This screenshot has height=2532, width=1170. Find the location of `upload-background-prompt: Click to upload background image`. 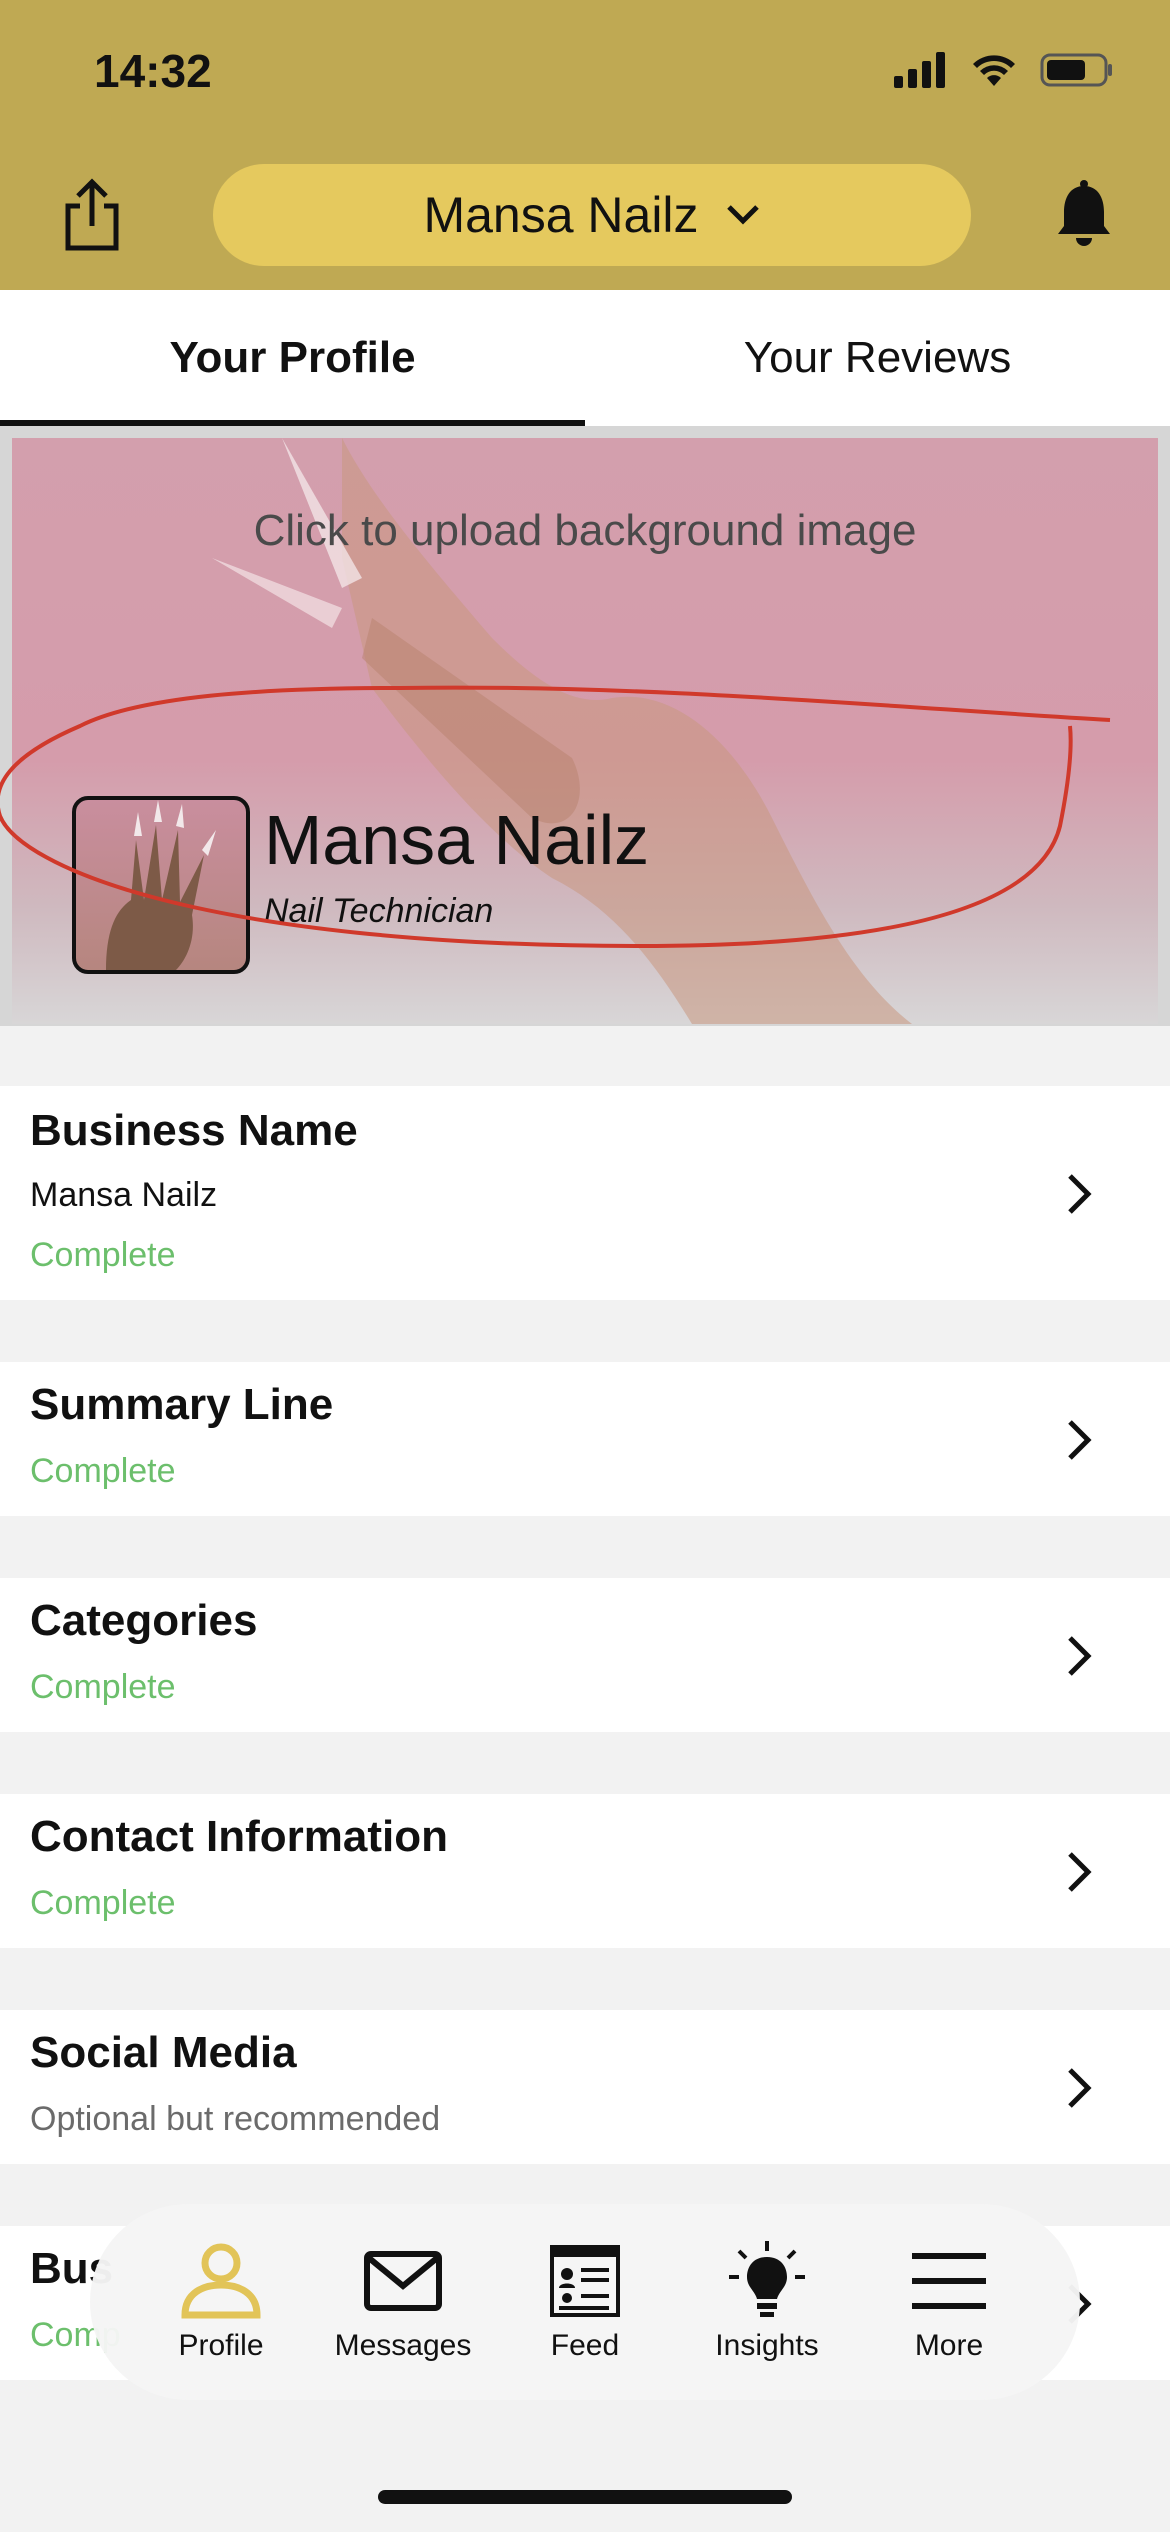

upload-background-prompt: Click to upload background image is located at coordinates (585, 530).